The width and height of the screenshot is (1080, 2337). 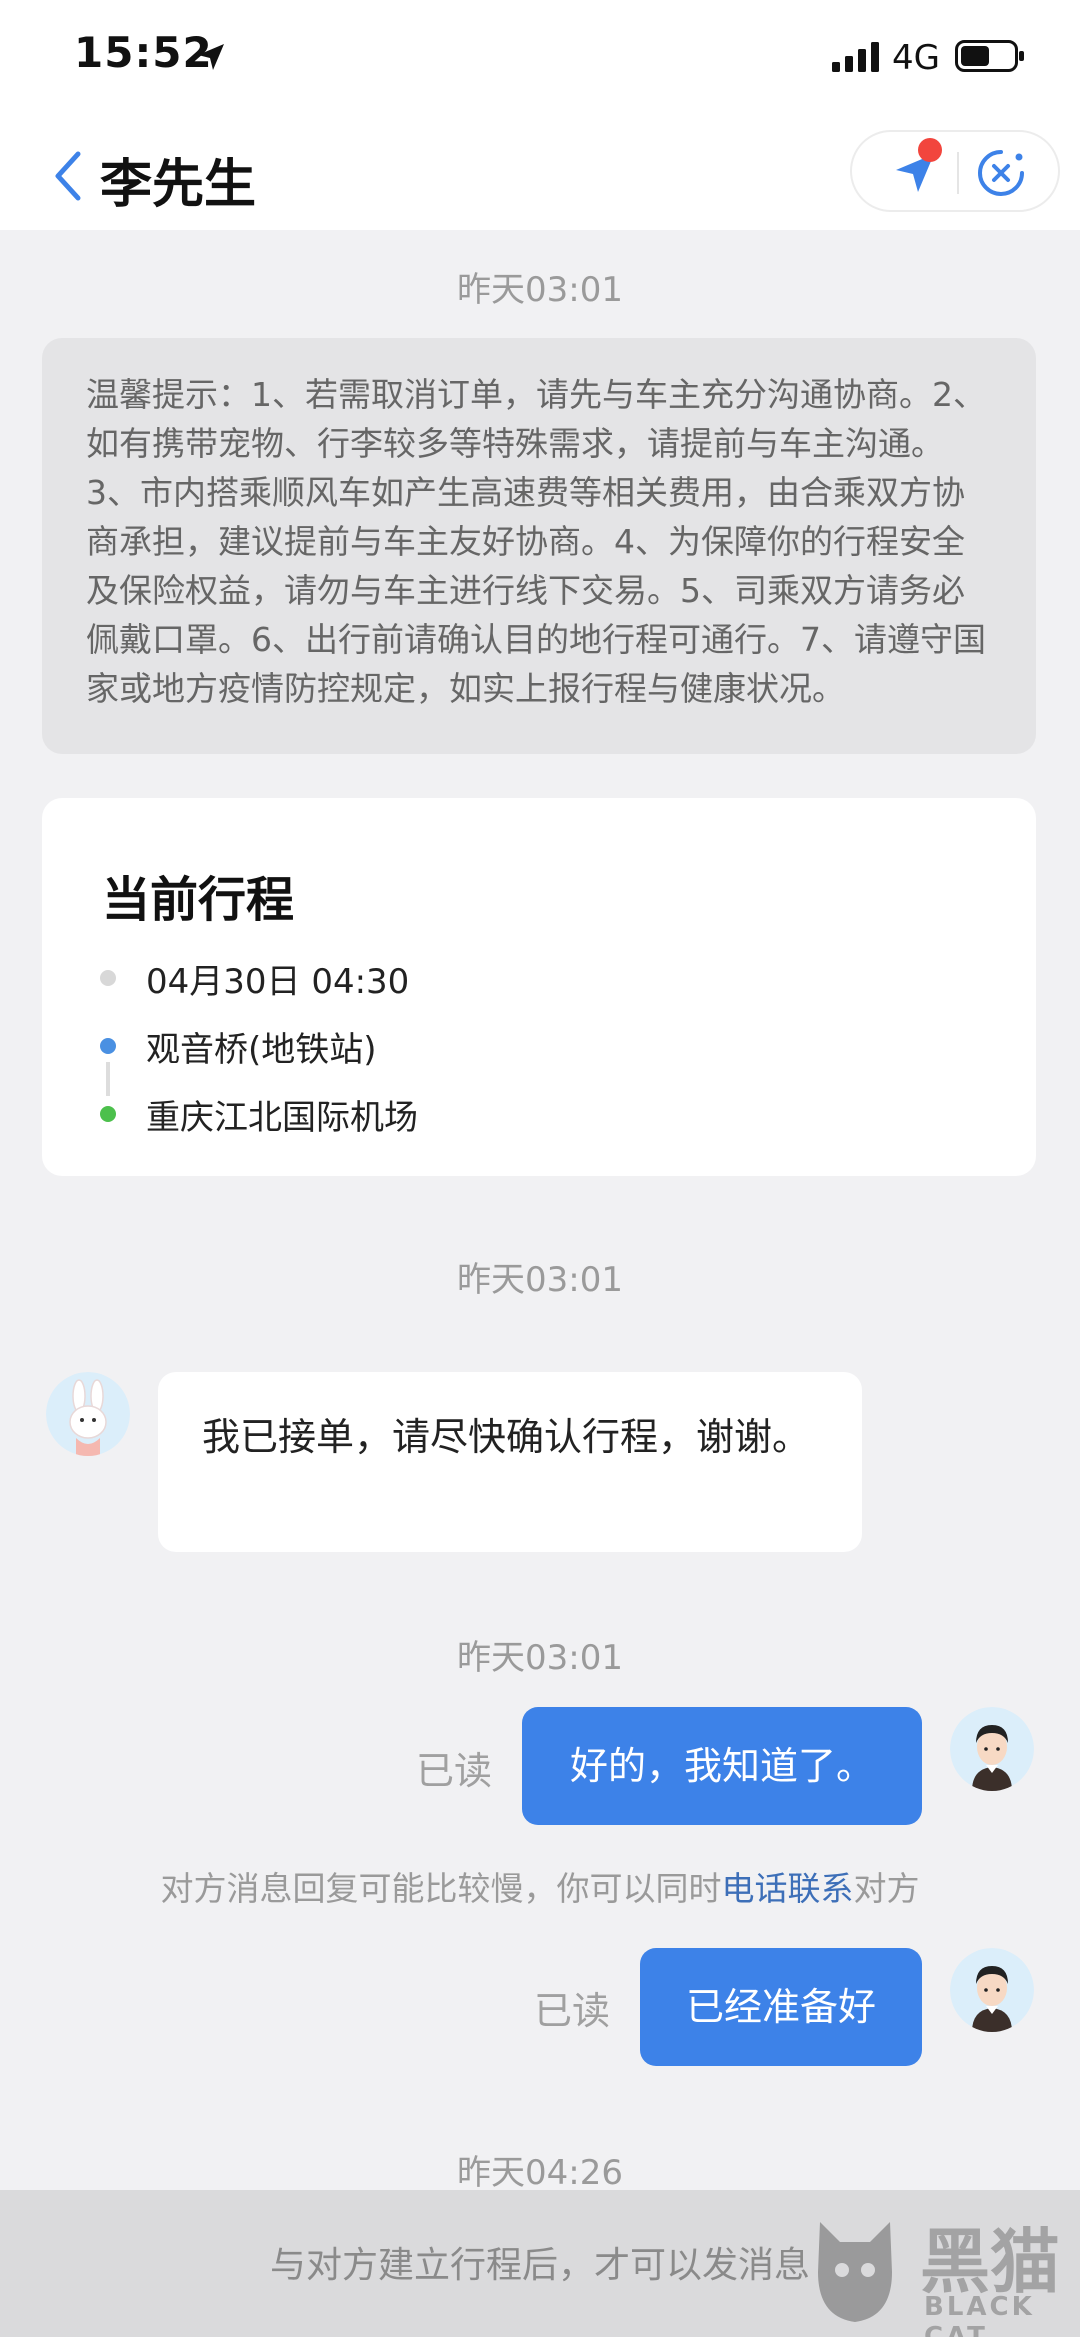 I want to click on notification-dot, so click(x=930, y=150).